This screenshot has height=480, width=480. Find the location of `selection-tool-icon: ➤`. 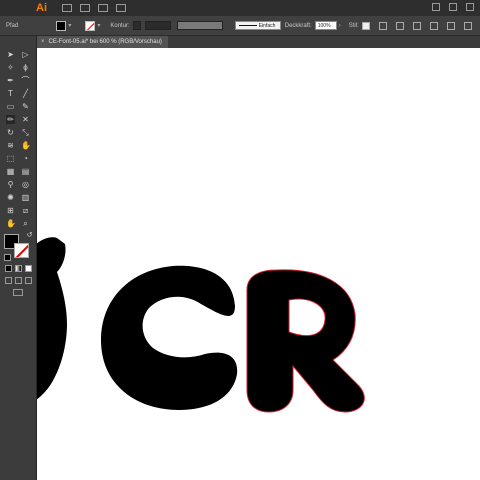

selection-tool-icon: ➤ is located at coordinates (10, 54).